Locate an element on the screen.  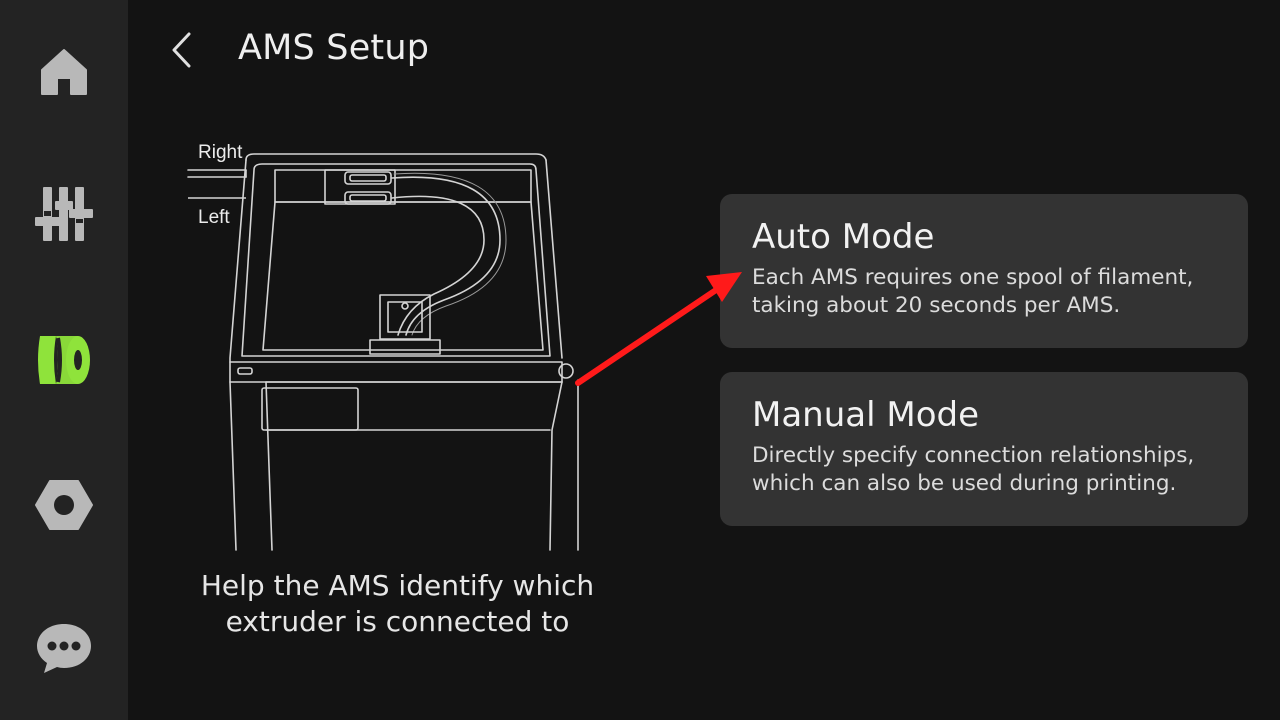
sidebar is located at coordinates (64, 360).